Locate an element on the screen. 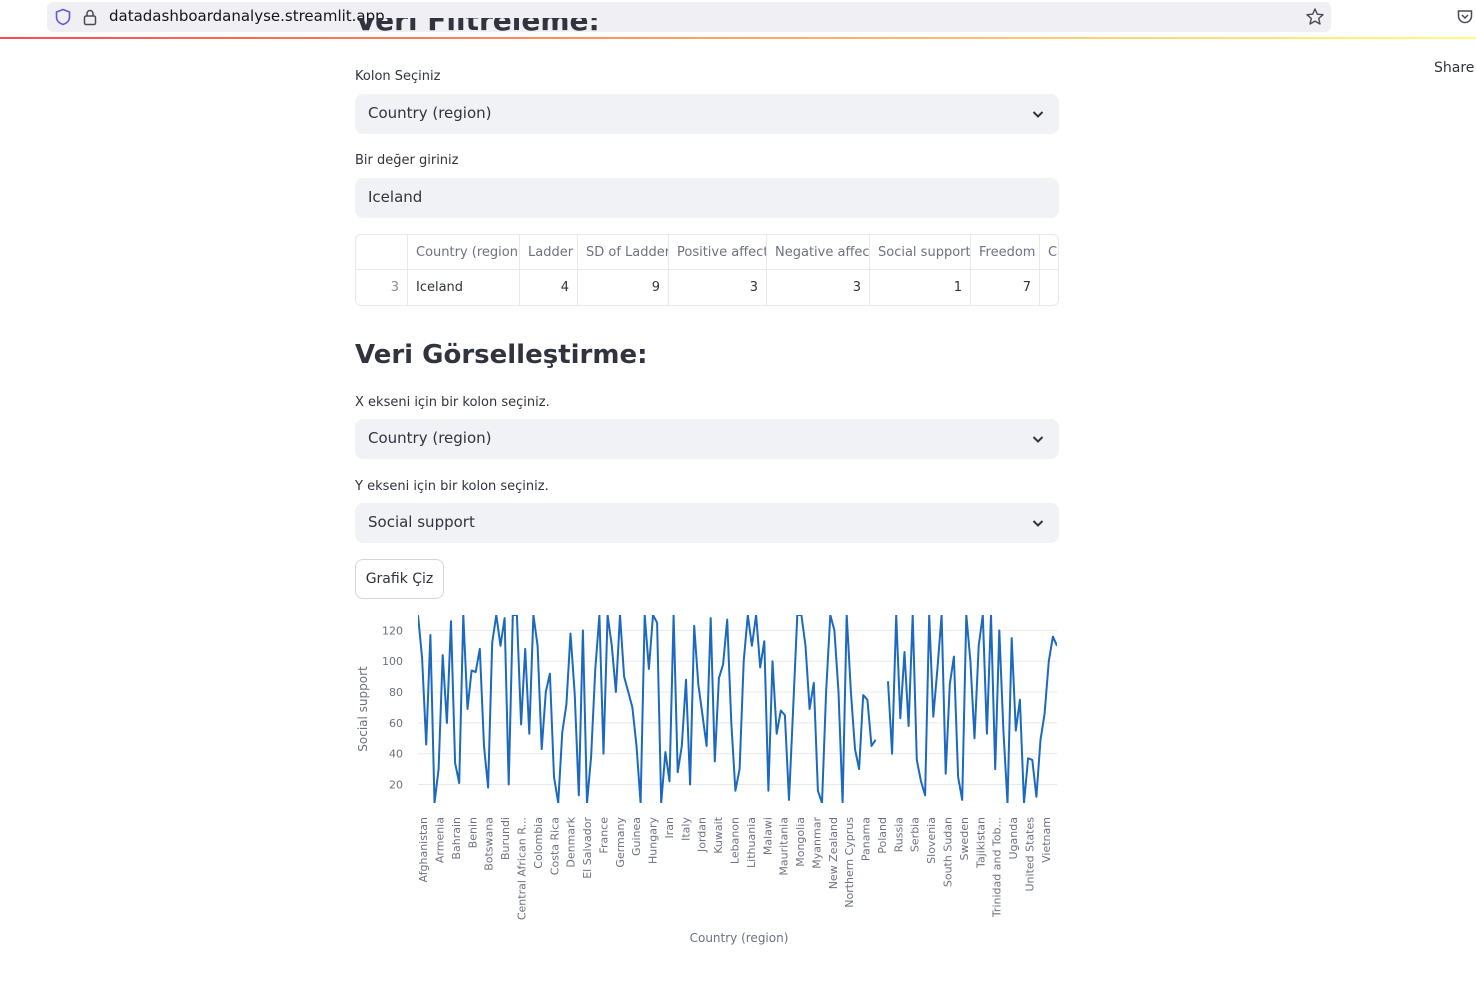 The width and height of the screenshot is (1476, 1001). y-tick-label: 40 is located at coordinates (396, 754).